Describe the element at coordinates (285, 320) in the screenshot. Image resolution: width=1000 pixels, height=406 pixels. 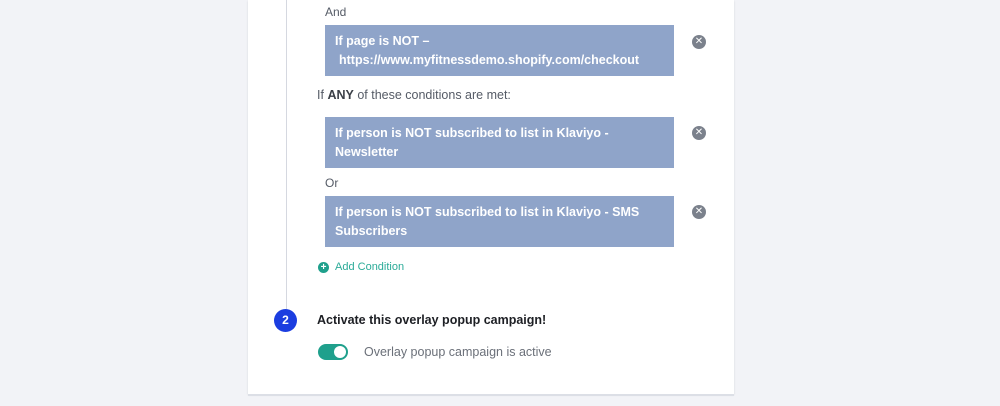
I see `step-number-badge: 2` at that location.